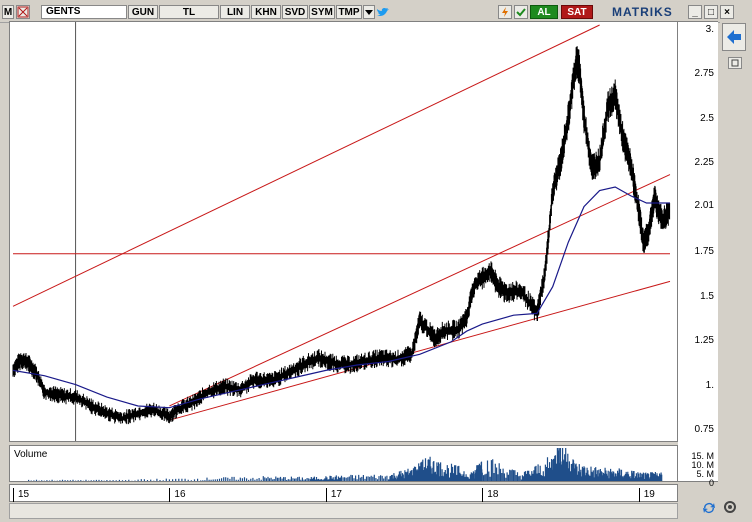  I want to click on symbol-picker-icon, so click(23, 12).